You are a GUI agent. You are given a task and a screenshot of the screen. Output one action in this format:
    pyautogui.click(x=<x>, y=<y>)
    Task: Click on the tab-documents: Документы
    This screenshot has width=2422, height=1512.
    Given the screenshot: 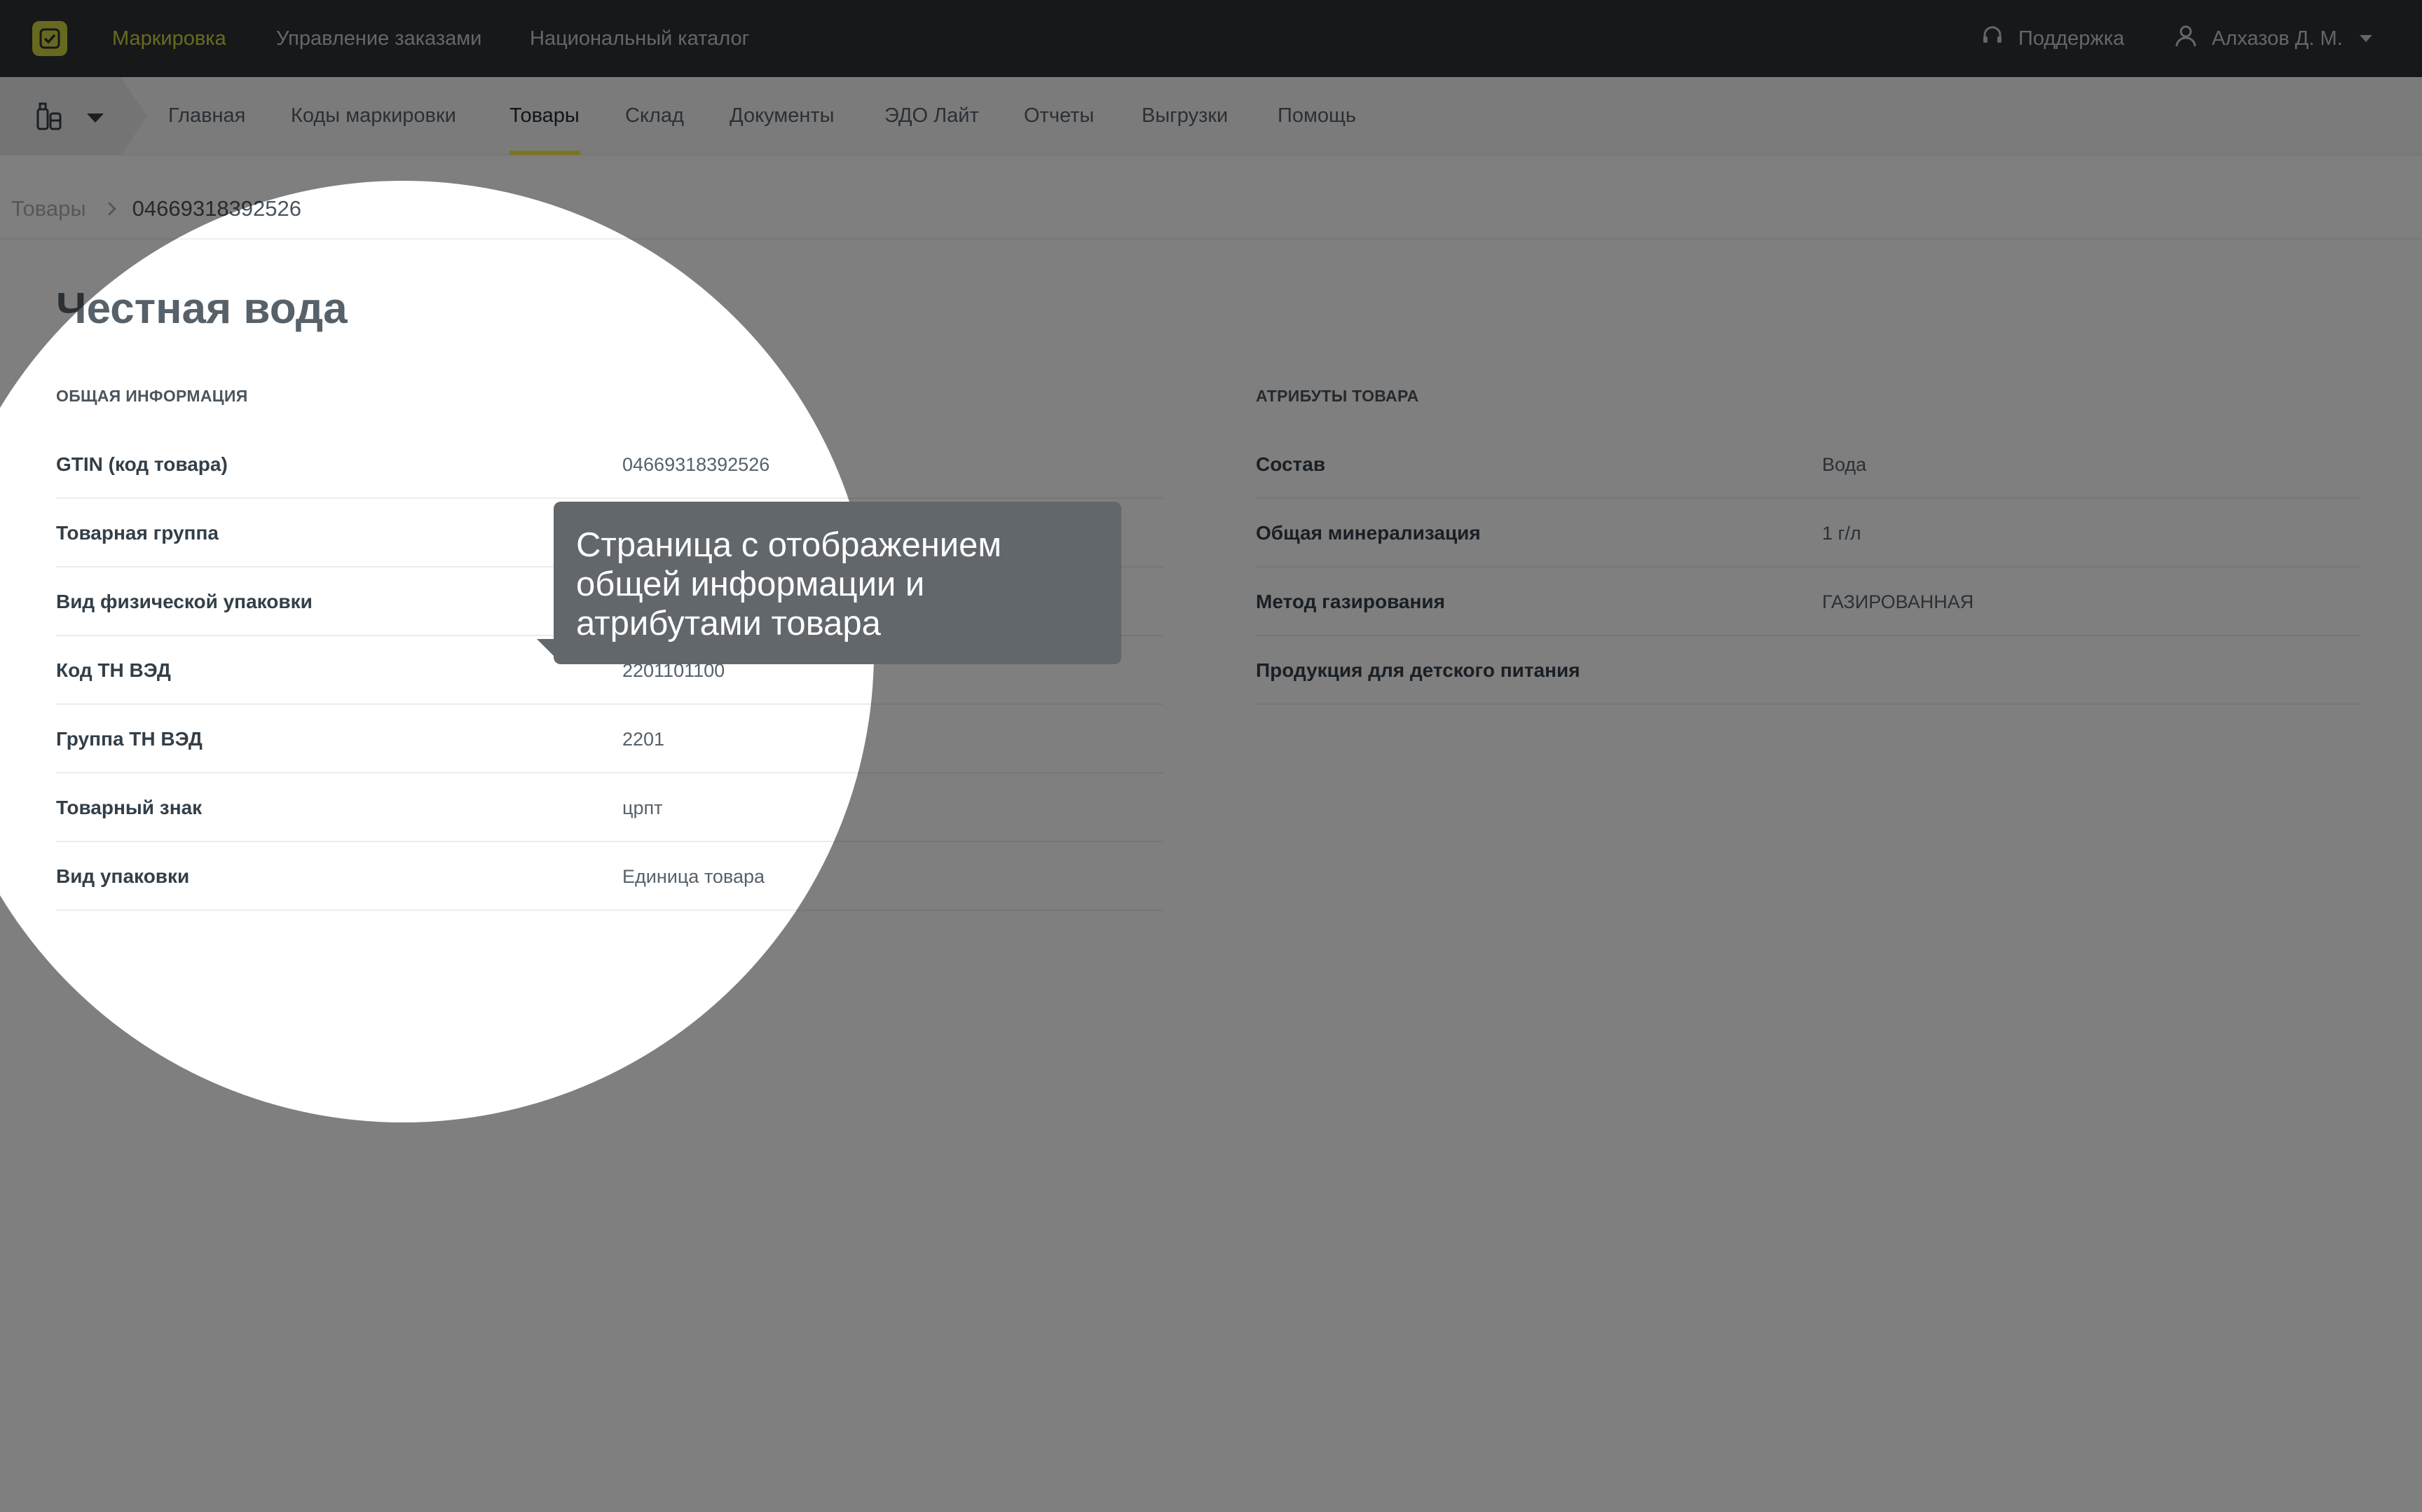 What is the action you would take?
    pyautogui.click(x=782, y=116)
    